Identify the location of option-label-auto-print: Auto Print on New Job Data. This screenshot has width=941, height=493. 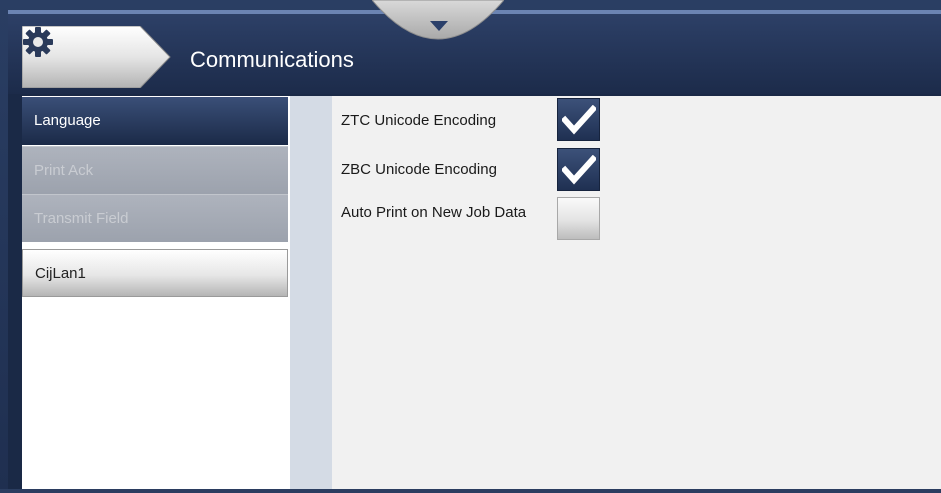
(434, 212).